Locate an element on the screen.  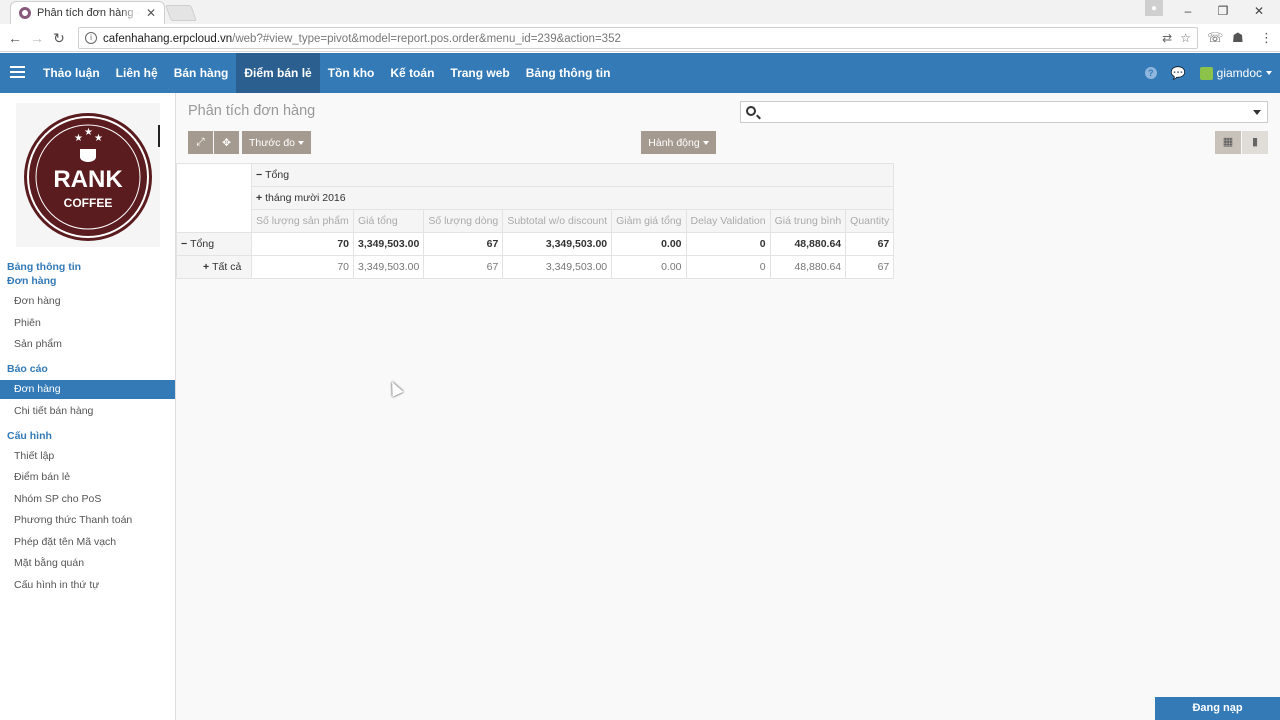
measure-header: Giá trung bình is located at coordinates (808, 221).